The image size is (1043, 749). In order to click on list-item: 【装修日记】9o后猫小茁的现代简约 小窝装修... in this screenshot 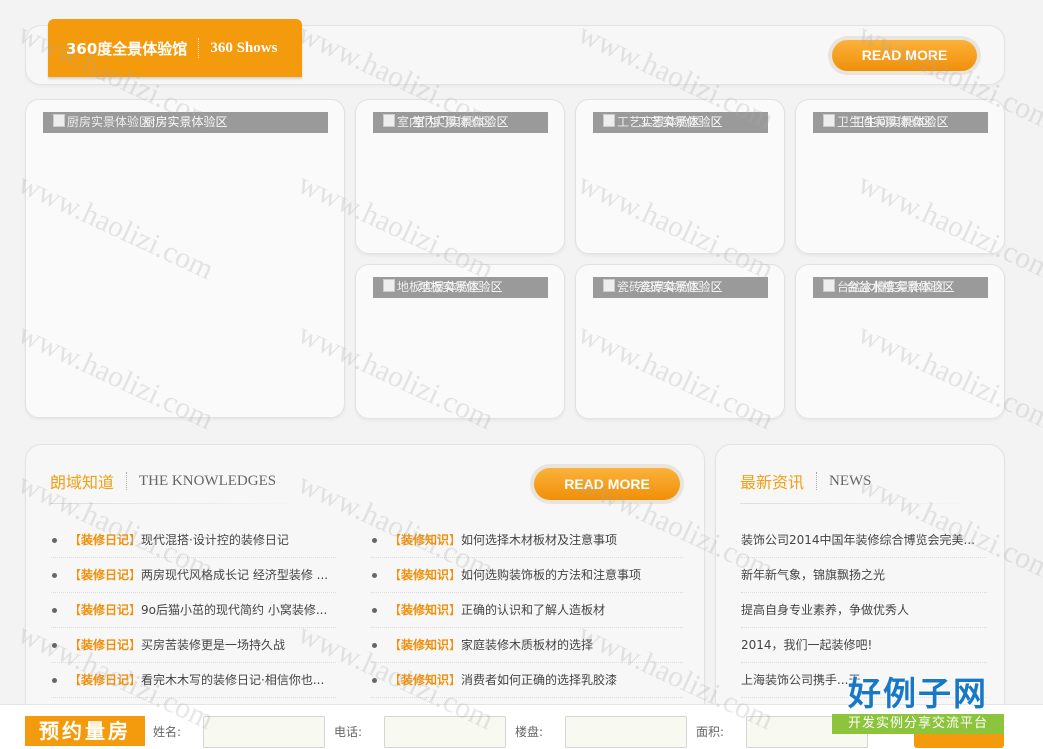, I will do `click(193, 610)`.